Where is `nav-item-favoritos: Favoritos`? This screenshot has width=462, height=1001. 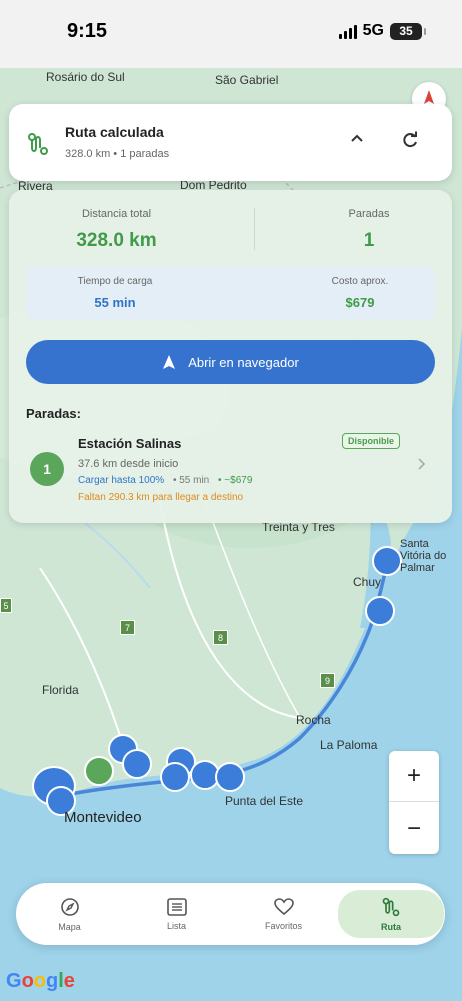 nav-item-favoritos: Favoritos is located at coordinates (283, 914).